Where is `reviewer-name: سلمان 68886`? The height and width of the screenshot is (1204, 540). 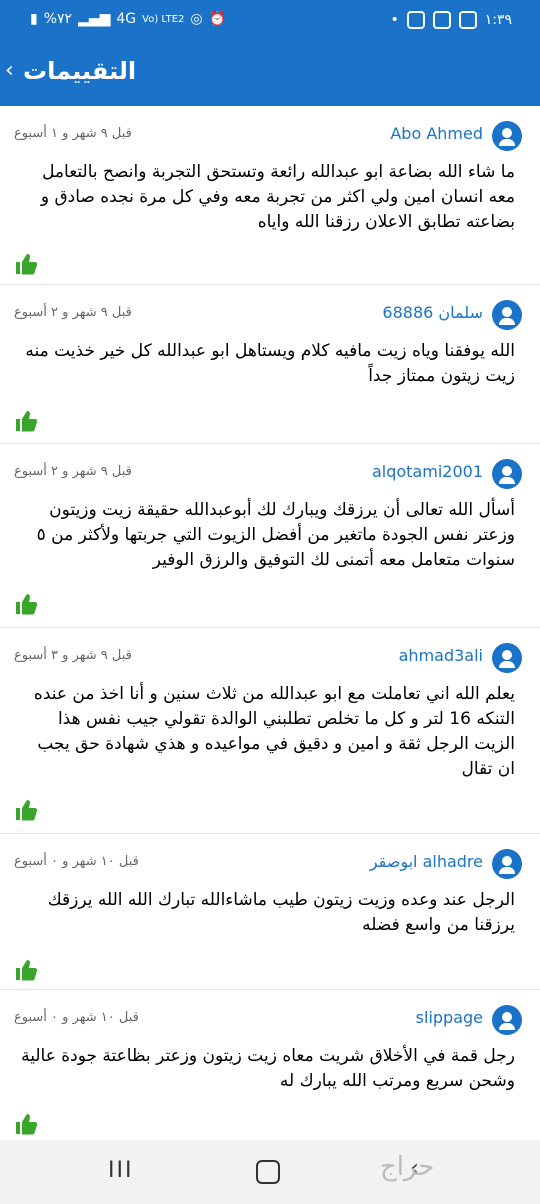
reviewer-name: سلمان 68886 is located at coordinates (432, 312).